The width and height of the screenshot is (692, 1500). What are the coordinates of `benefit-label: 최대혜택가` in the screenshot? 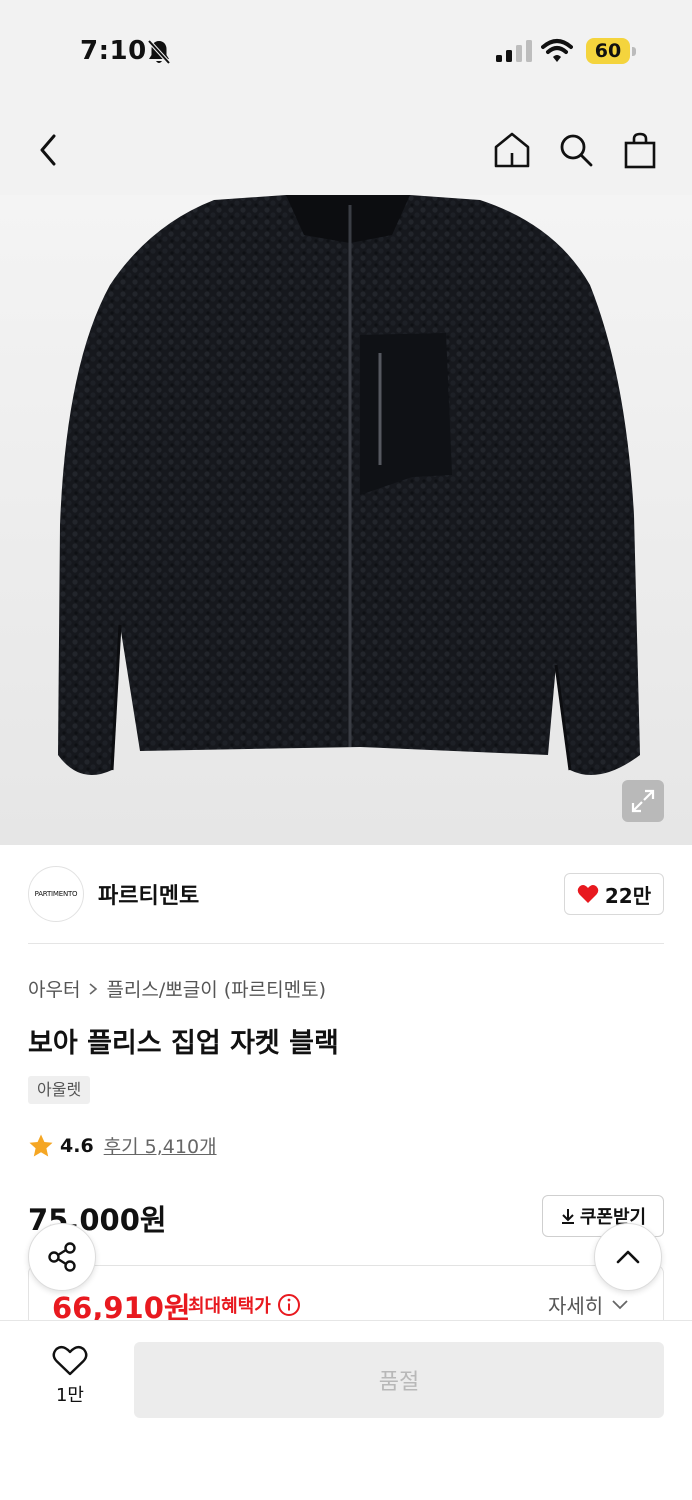 It's located at (244, 1305).